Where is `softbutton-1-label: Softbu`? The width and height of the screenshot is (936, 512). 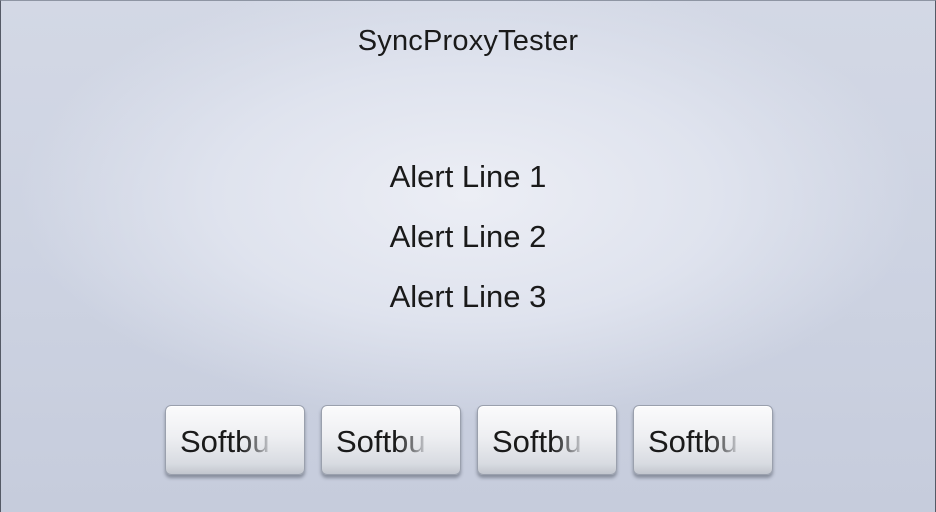 softbutton-1-label: Softbu is located at coordinates (236, 442).